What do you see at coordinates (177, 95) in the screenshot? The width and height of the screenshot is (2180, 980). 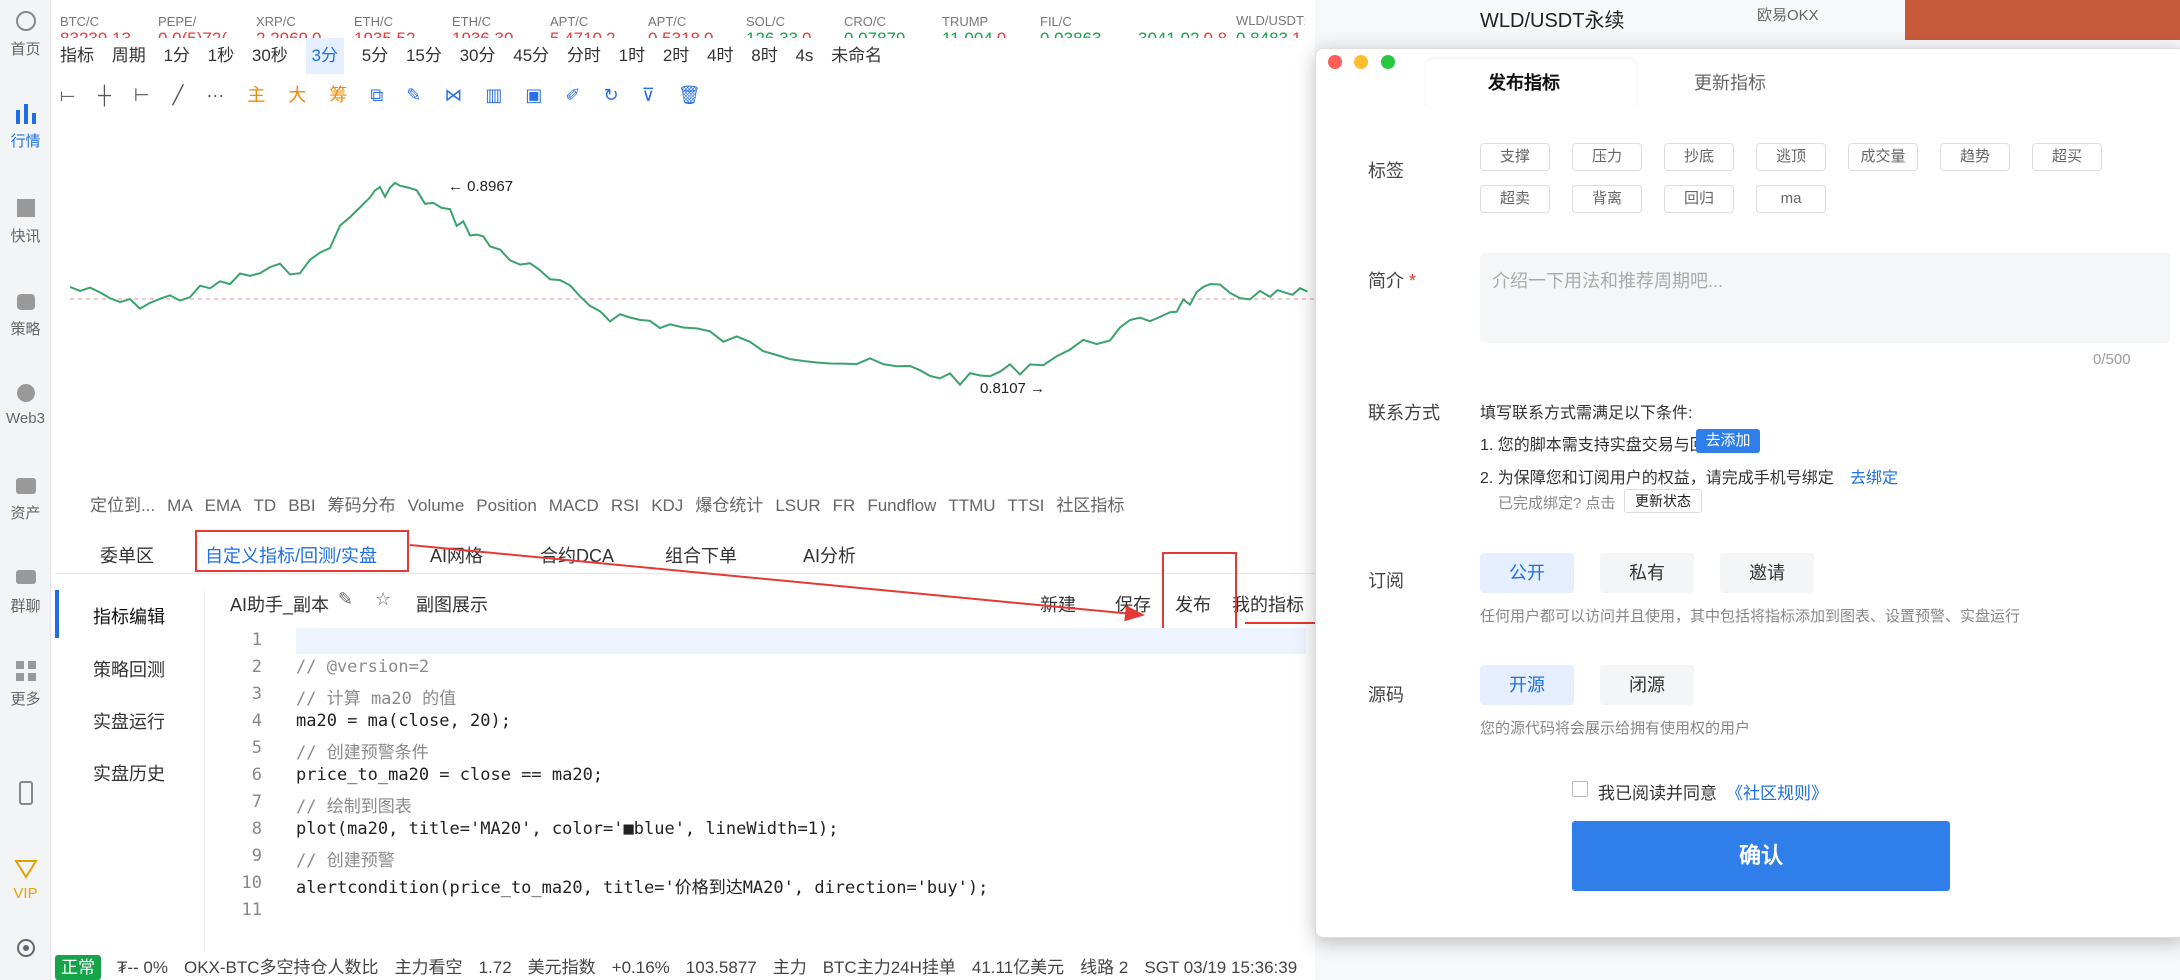 I see `trend-tool-icon: ╱` at bounding box center [177, 95].